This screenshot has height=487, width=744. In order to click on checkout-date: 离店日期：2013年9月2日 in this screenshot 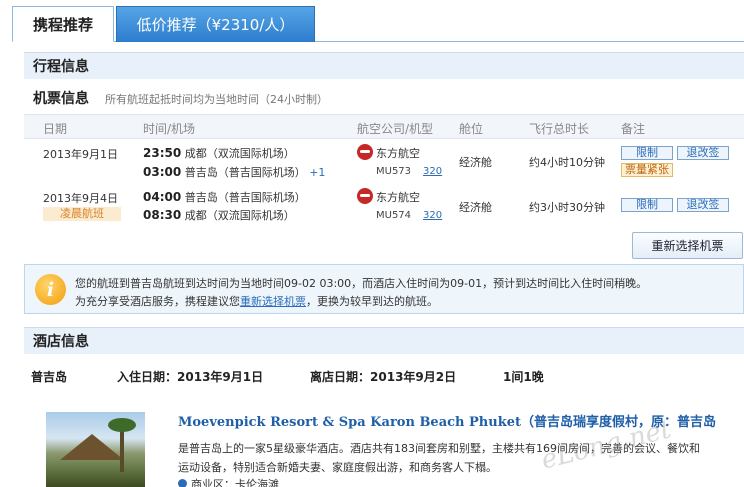, I will do `click(383, 376)`.